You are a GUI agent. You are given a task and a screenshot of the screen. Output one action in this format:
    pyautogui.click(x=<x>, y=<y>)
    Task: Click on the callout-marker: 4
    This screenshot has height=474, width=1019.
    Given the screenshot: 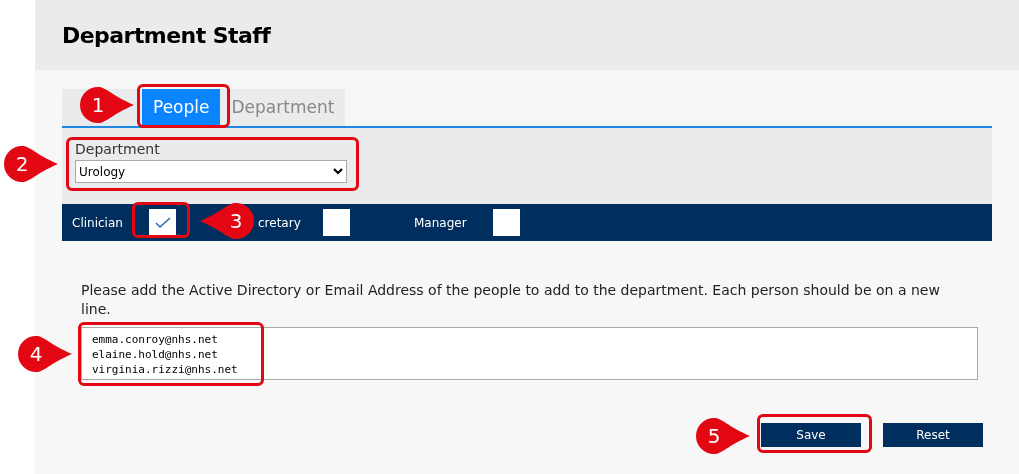 What is the action you would take?
    pyautogui.click(x=45, y=354)
    